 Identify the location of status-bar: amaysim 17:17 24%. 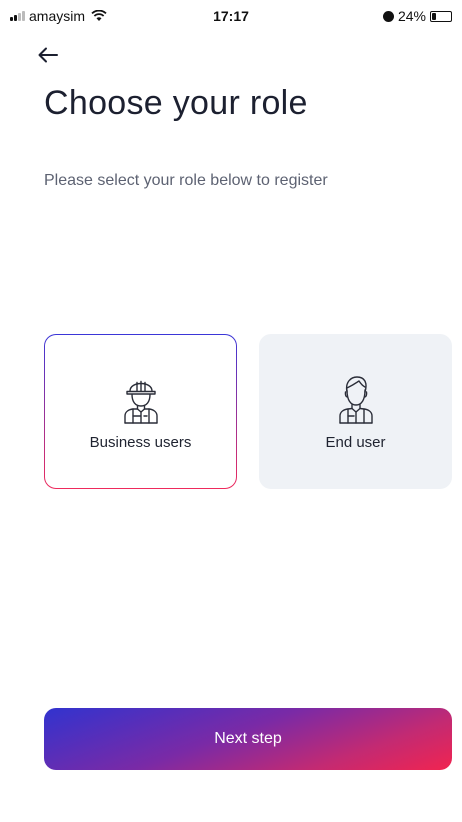
(231, 17).